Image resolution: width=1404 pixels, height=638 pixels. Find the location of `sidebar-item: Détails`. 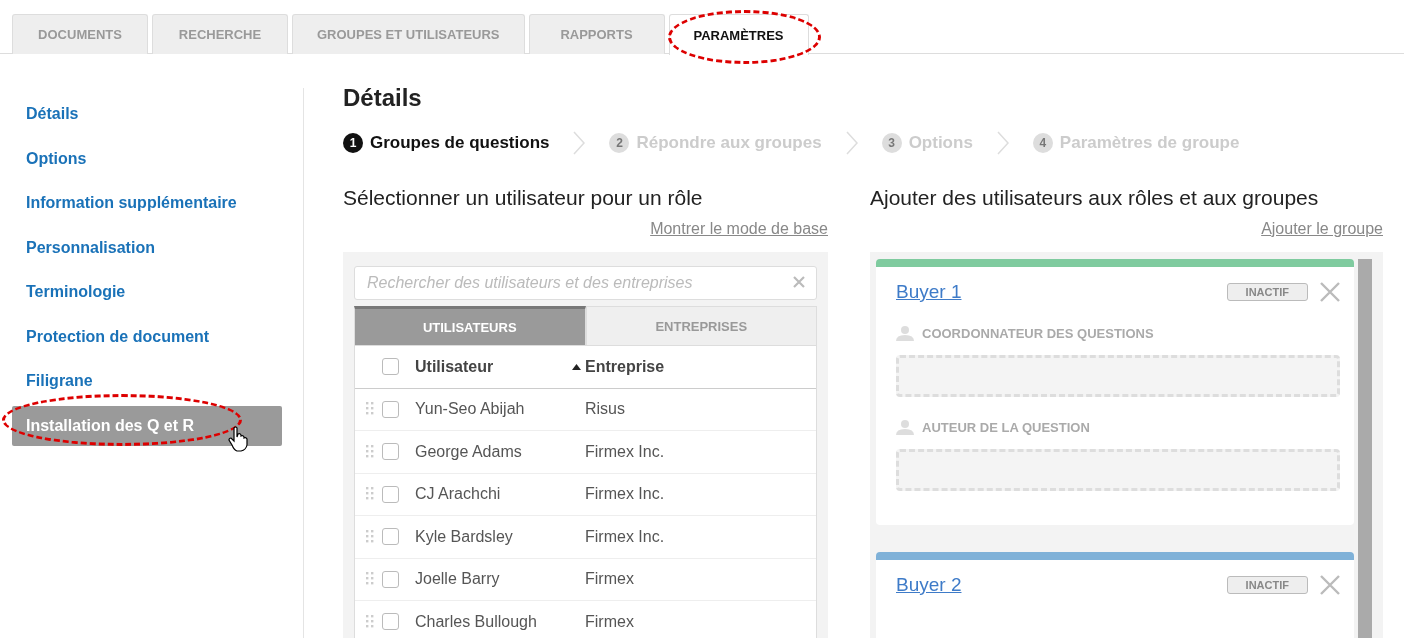

sidebar-item: Détails is located at coordinates (147, 114).